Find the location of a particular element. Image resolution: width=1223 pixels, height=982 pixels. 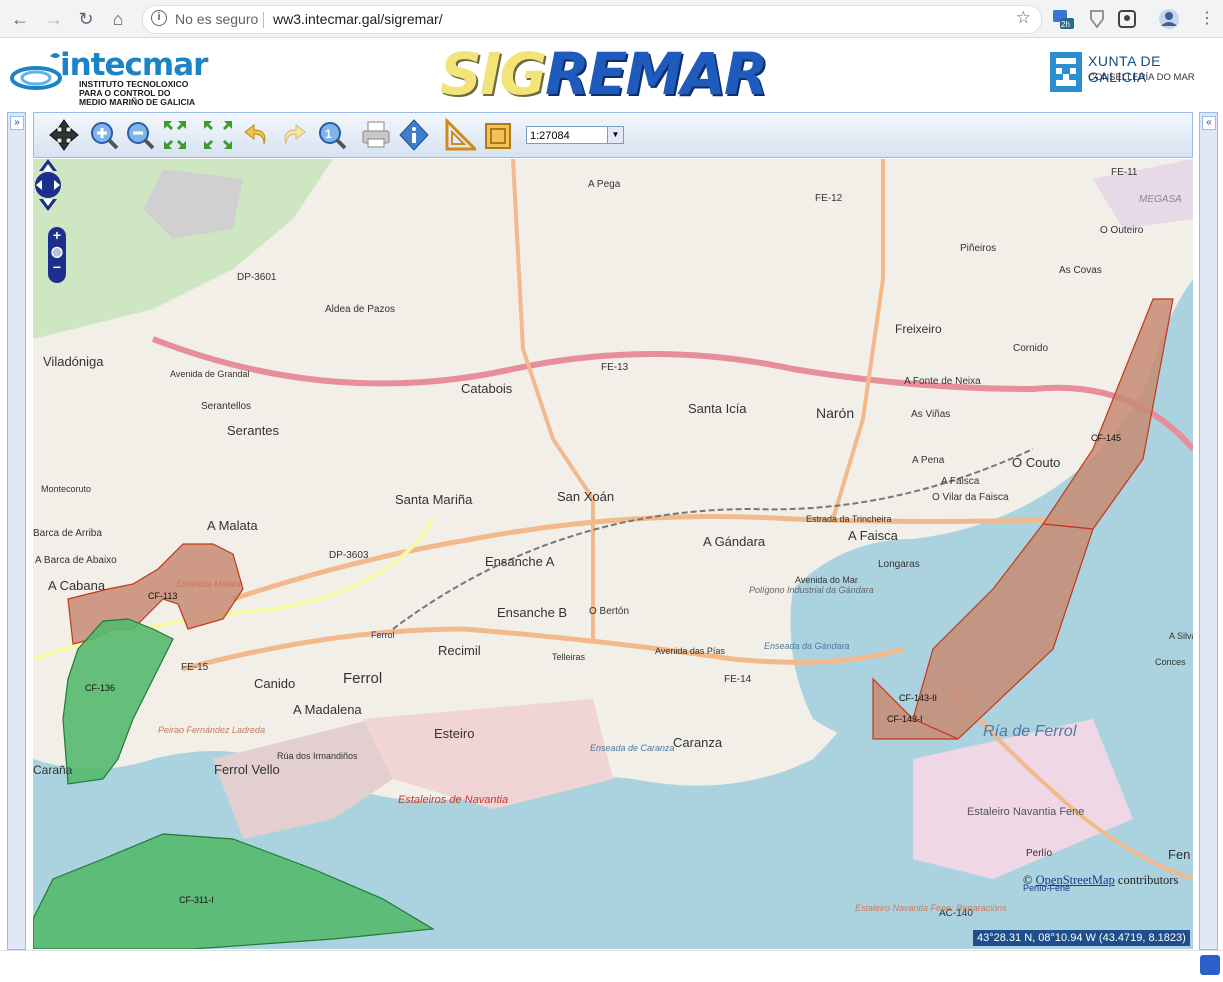

chat-widget-icon is located at coordinates (1210, 965).